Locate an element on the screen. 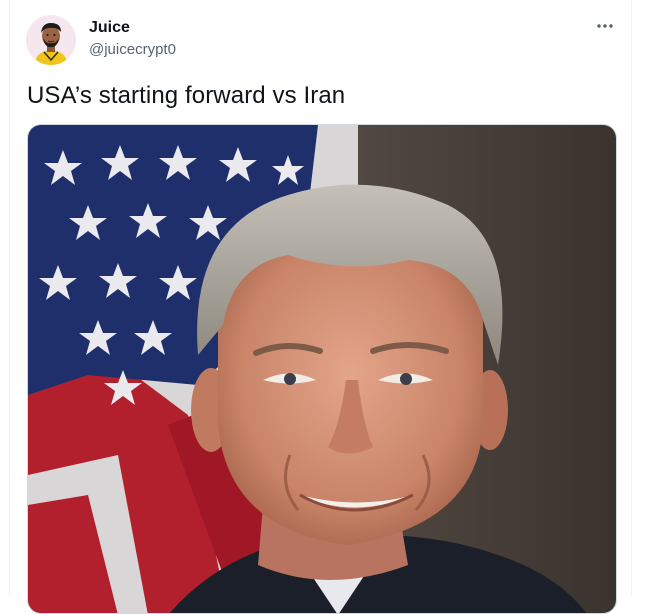 This screenshot has height=614, width=650. cartoon-avatar-icon is located at coordinates (51, 40).